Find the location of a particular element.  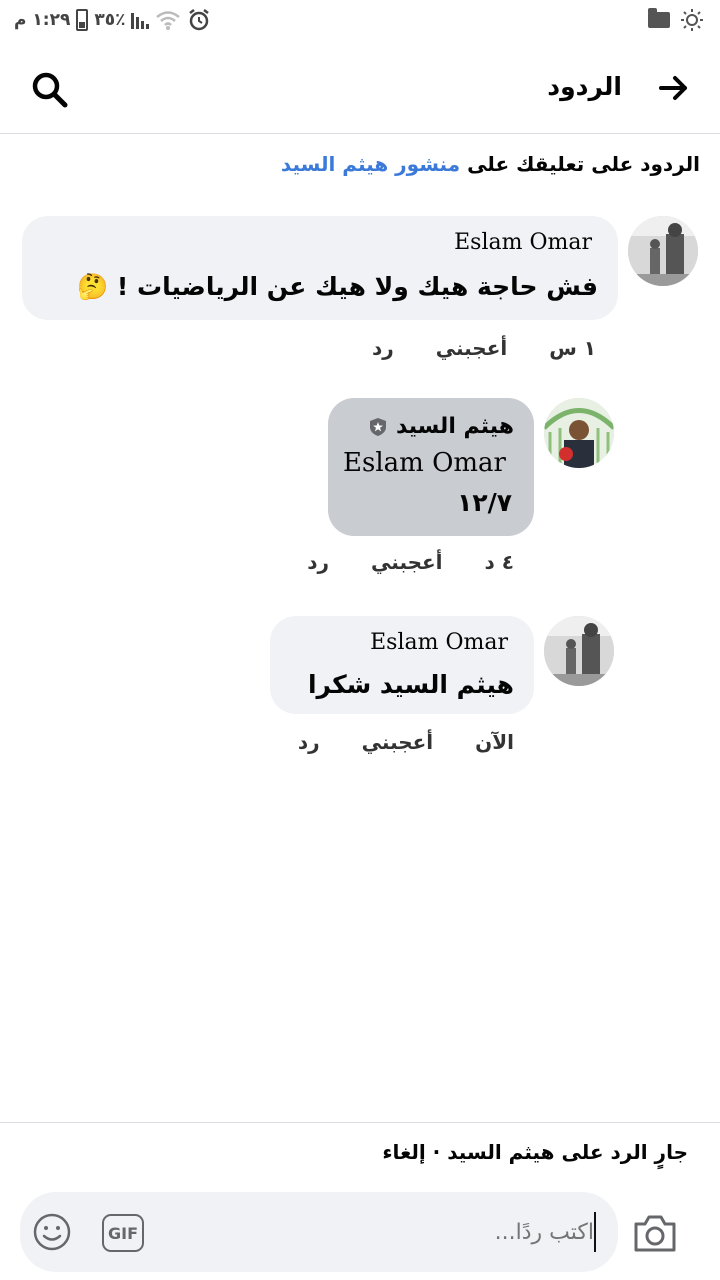

comment-time: ١ س is located at coordinates (572, 348).